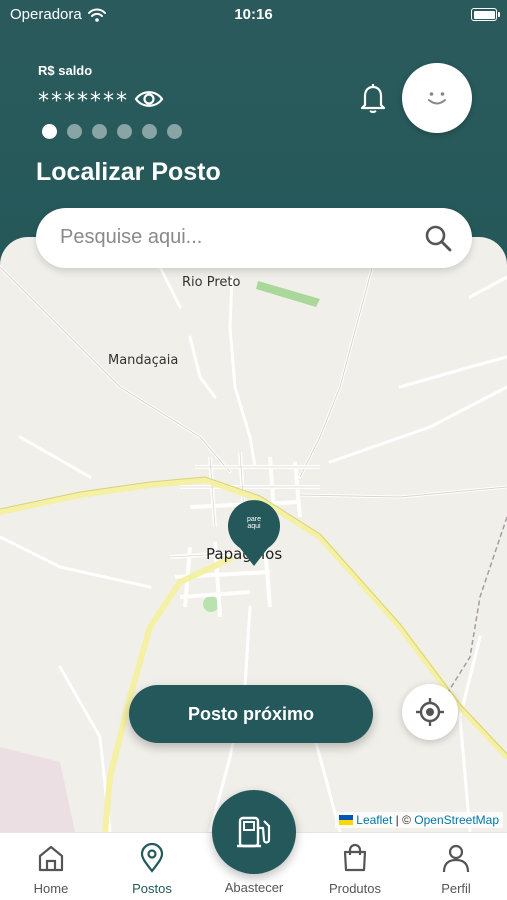 The width and height of the screenshot is (507, 900). I want to click on leaflet-link: Leaflet, so click(374, 820).